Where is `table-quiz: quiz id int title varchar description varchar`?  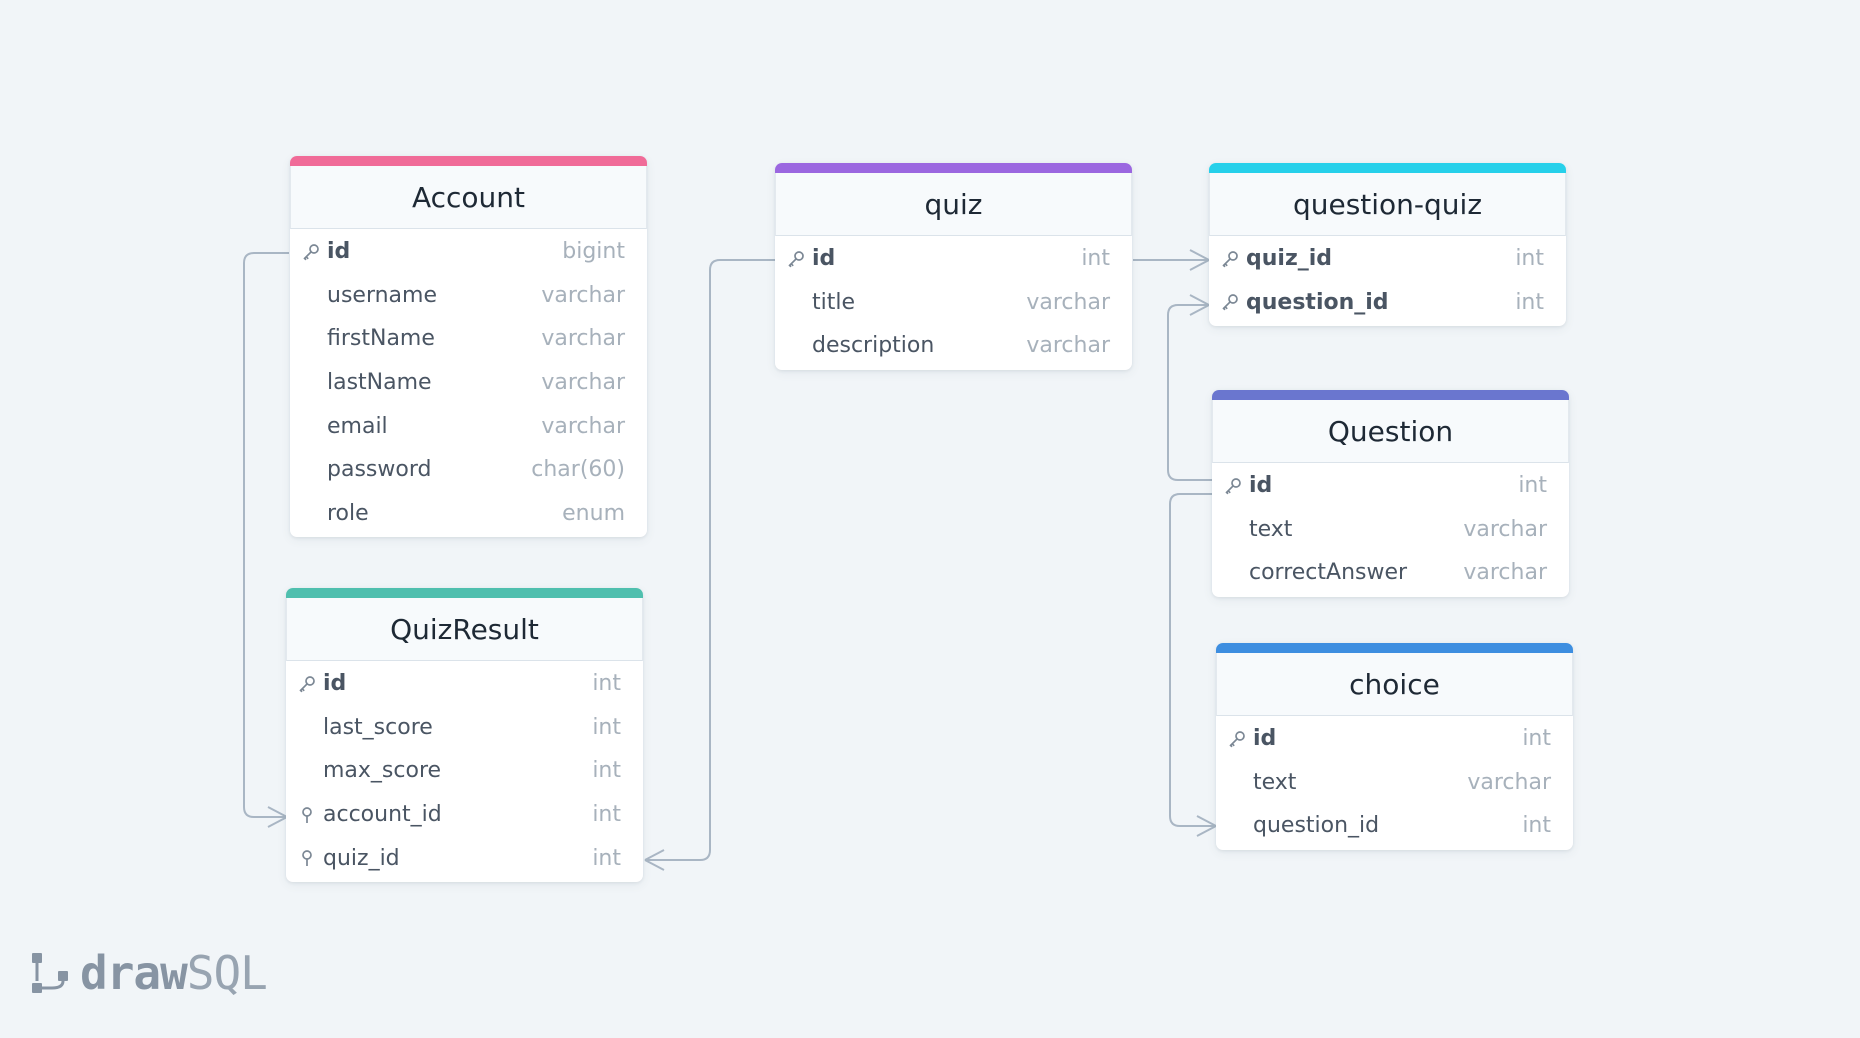 table-quiz: quiz id int title varchar description varchar is located at coordinates (953, 266).